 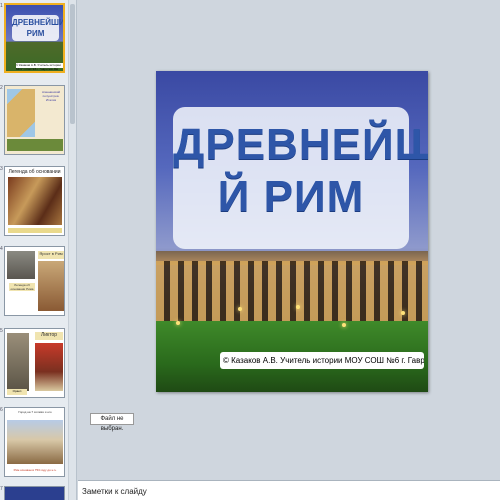 What do you see at coordinates (21, 265) in the screenshot?
I see `wolf-statue-image` at bounding box center [21, 265].